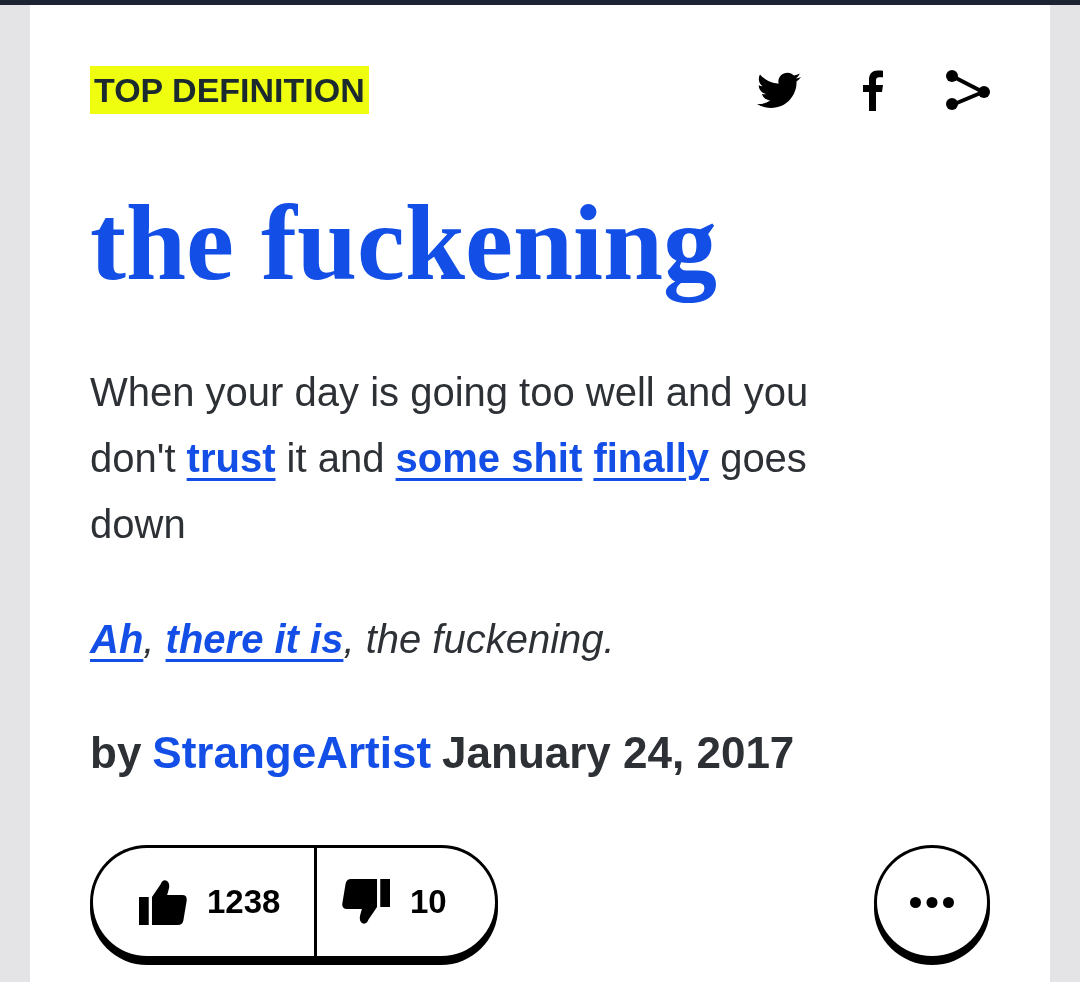 The height and width of the screenshot is (982, 1080). What do you see at coordinates (404, 243) in the screenshot?
I see `word-title: the fuckening` at bounding box center [404, 243].